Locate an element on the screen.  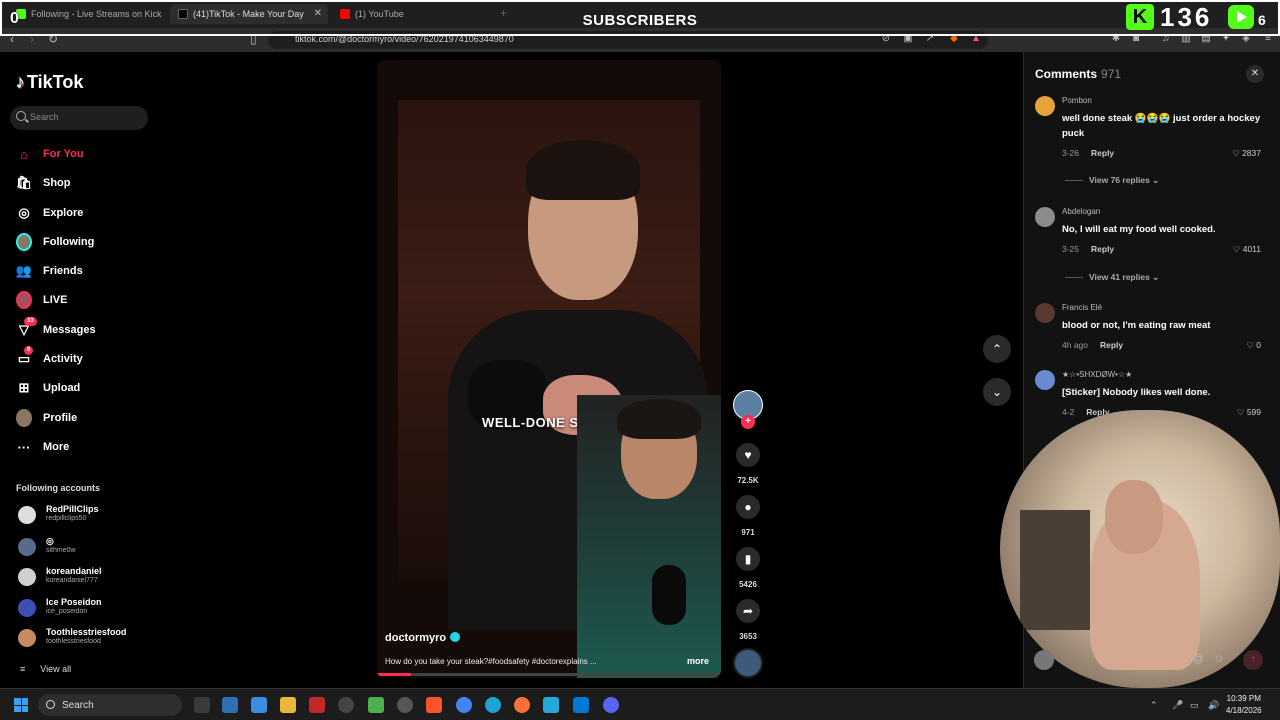
previous-video-button: ⌃ is located at coordinates (997, 349).